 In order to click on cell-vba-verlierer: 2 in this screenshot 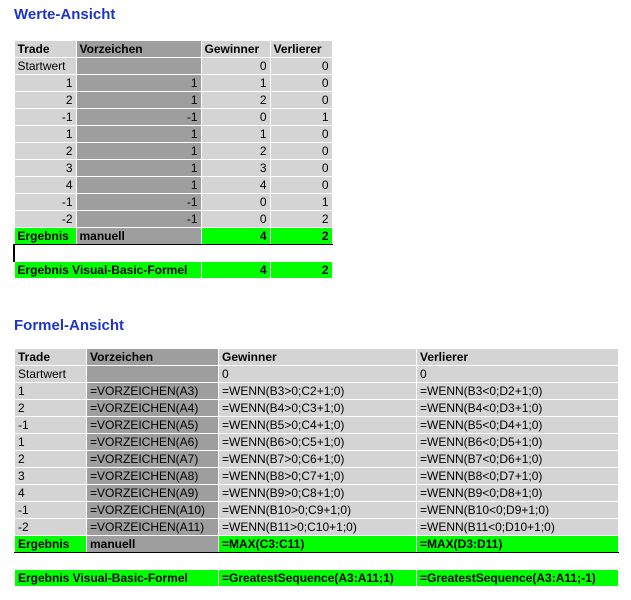, I will do `click(301, 270)`.